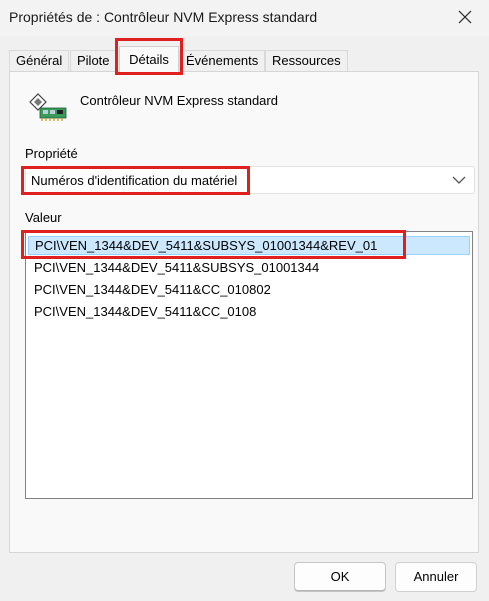 The height and width of the screenshot is (601, 489). Describe the element at coordinates (93, 60) in the screenshot. I see `tab-driver: Pilote` at that location.